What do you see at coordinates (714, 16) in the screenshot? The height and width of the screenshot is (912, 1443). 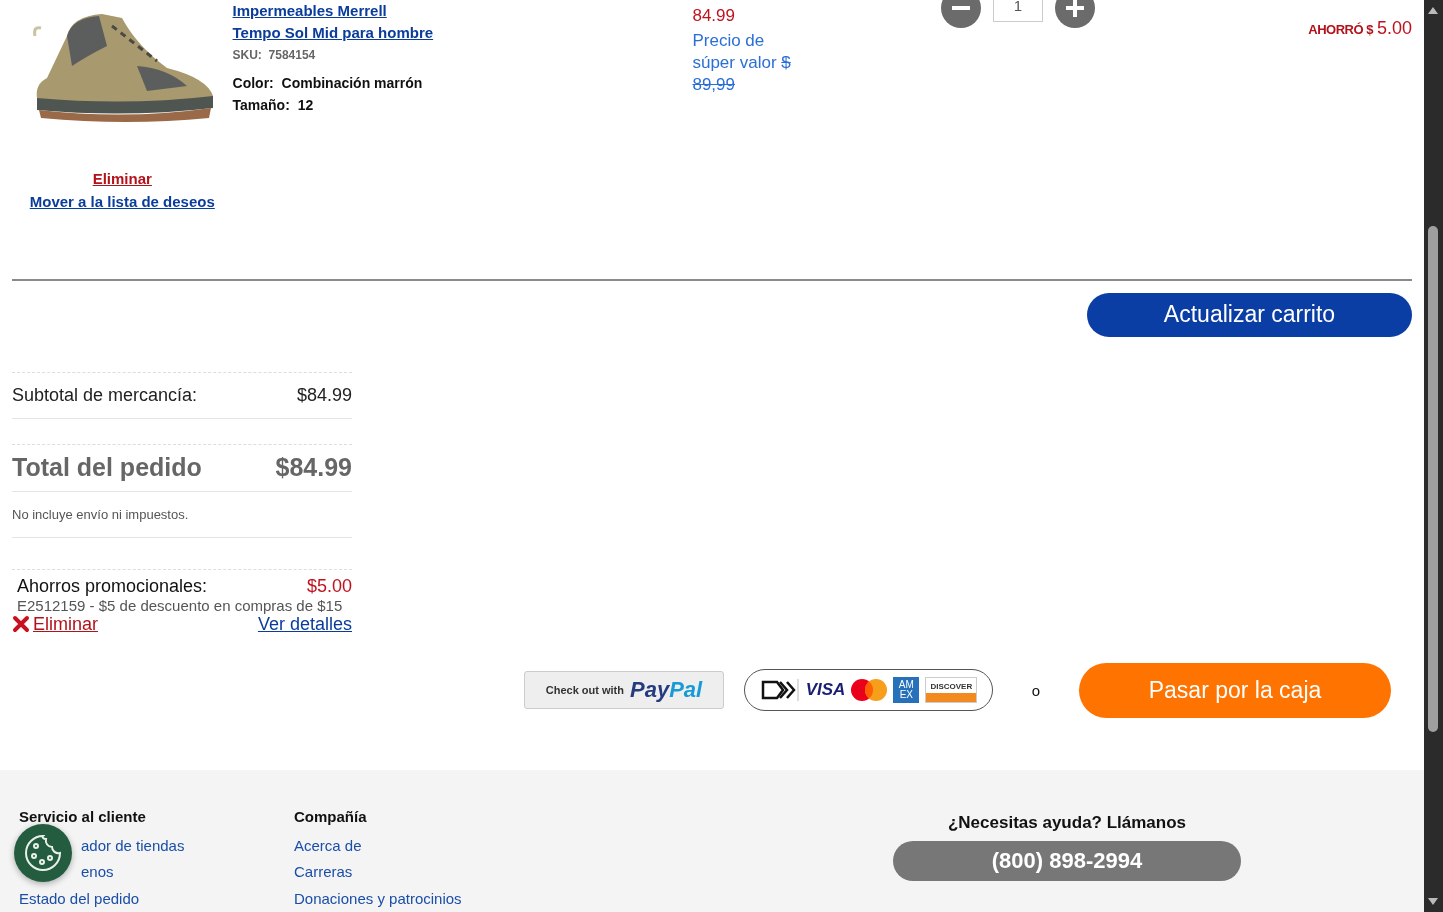 I see `sale-price: 84.99` at bounding box center [714, 16].